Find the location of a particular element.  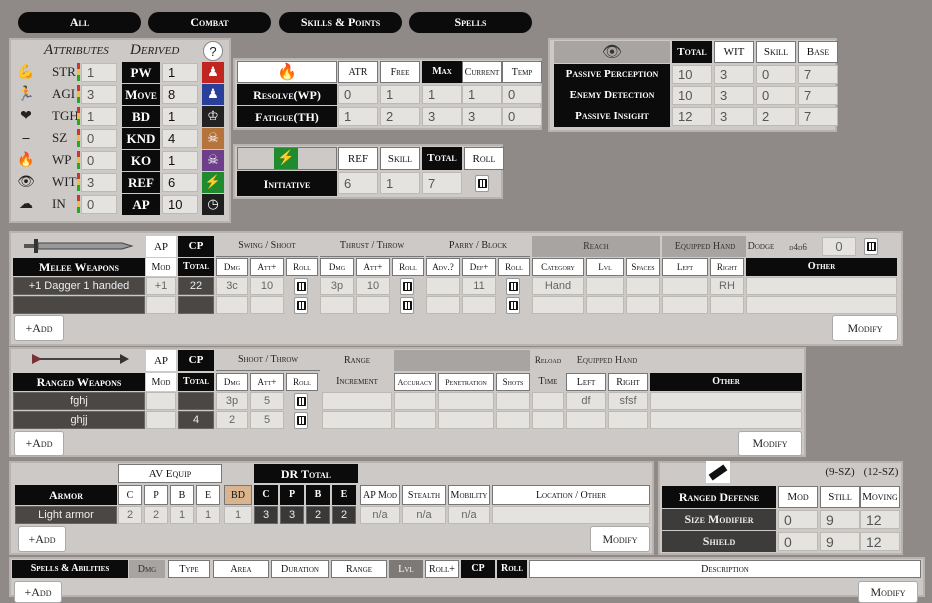

melee-thrust-dmg: 3p is located at coordinates (337, 286).